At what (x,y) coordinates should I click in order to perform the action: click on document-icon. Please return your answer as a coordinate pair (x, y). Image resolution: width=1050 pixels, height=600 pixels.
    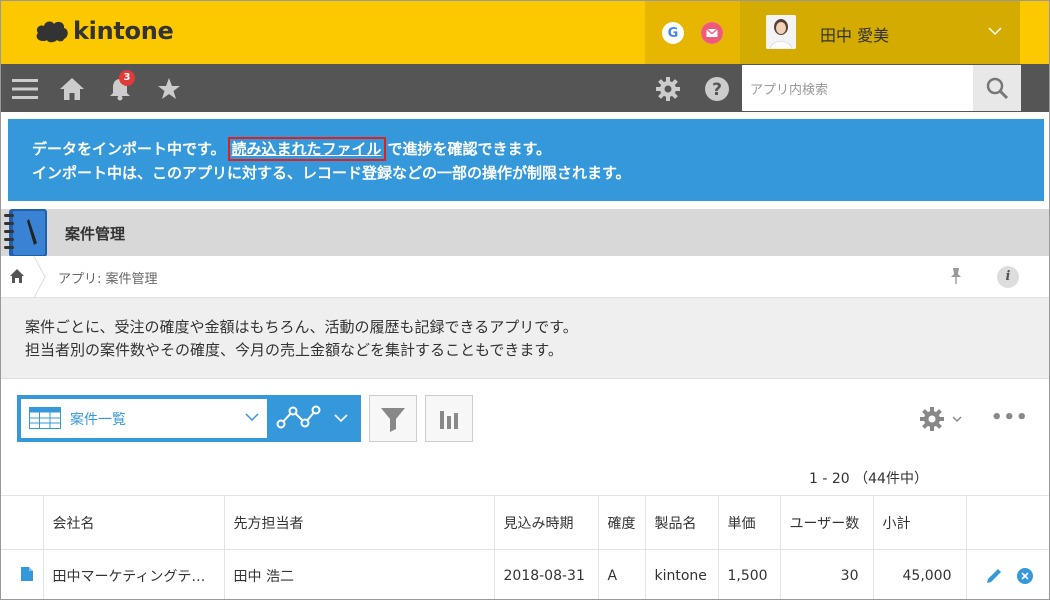
    Looking at the image, I should click on (26, 573).